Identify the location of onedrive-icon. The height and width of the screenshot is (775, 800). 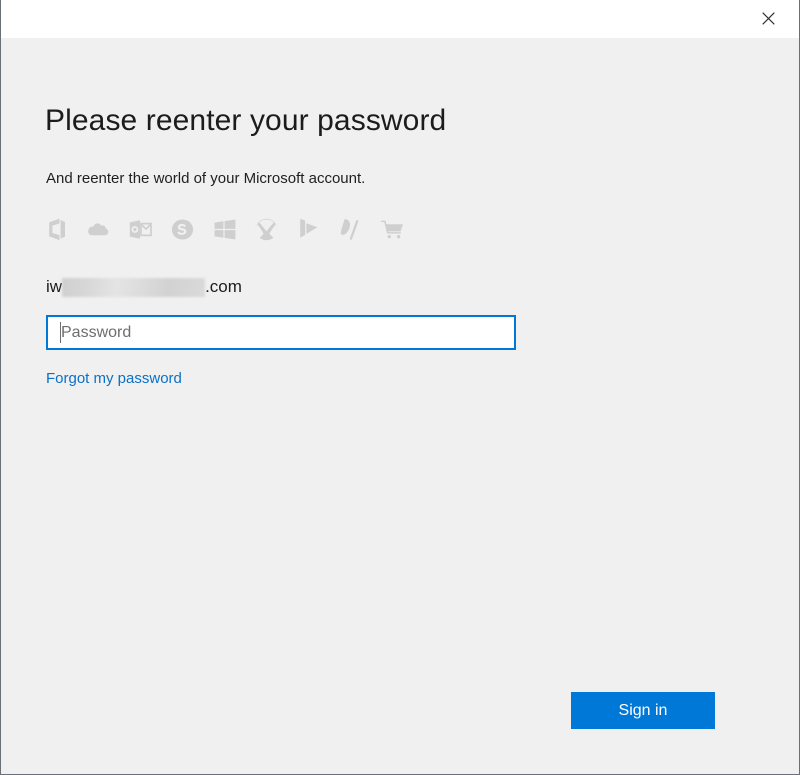
(98, 229).